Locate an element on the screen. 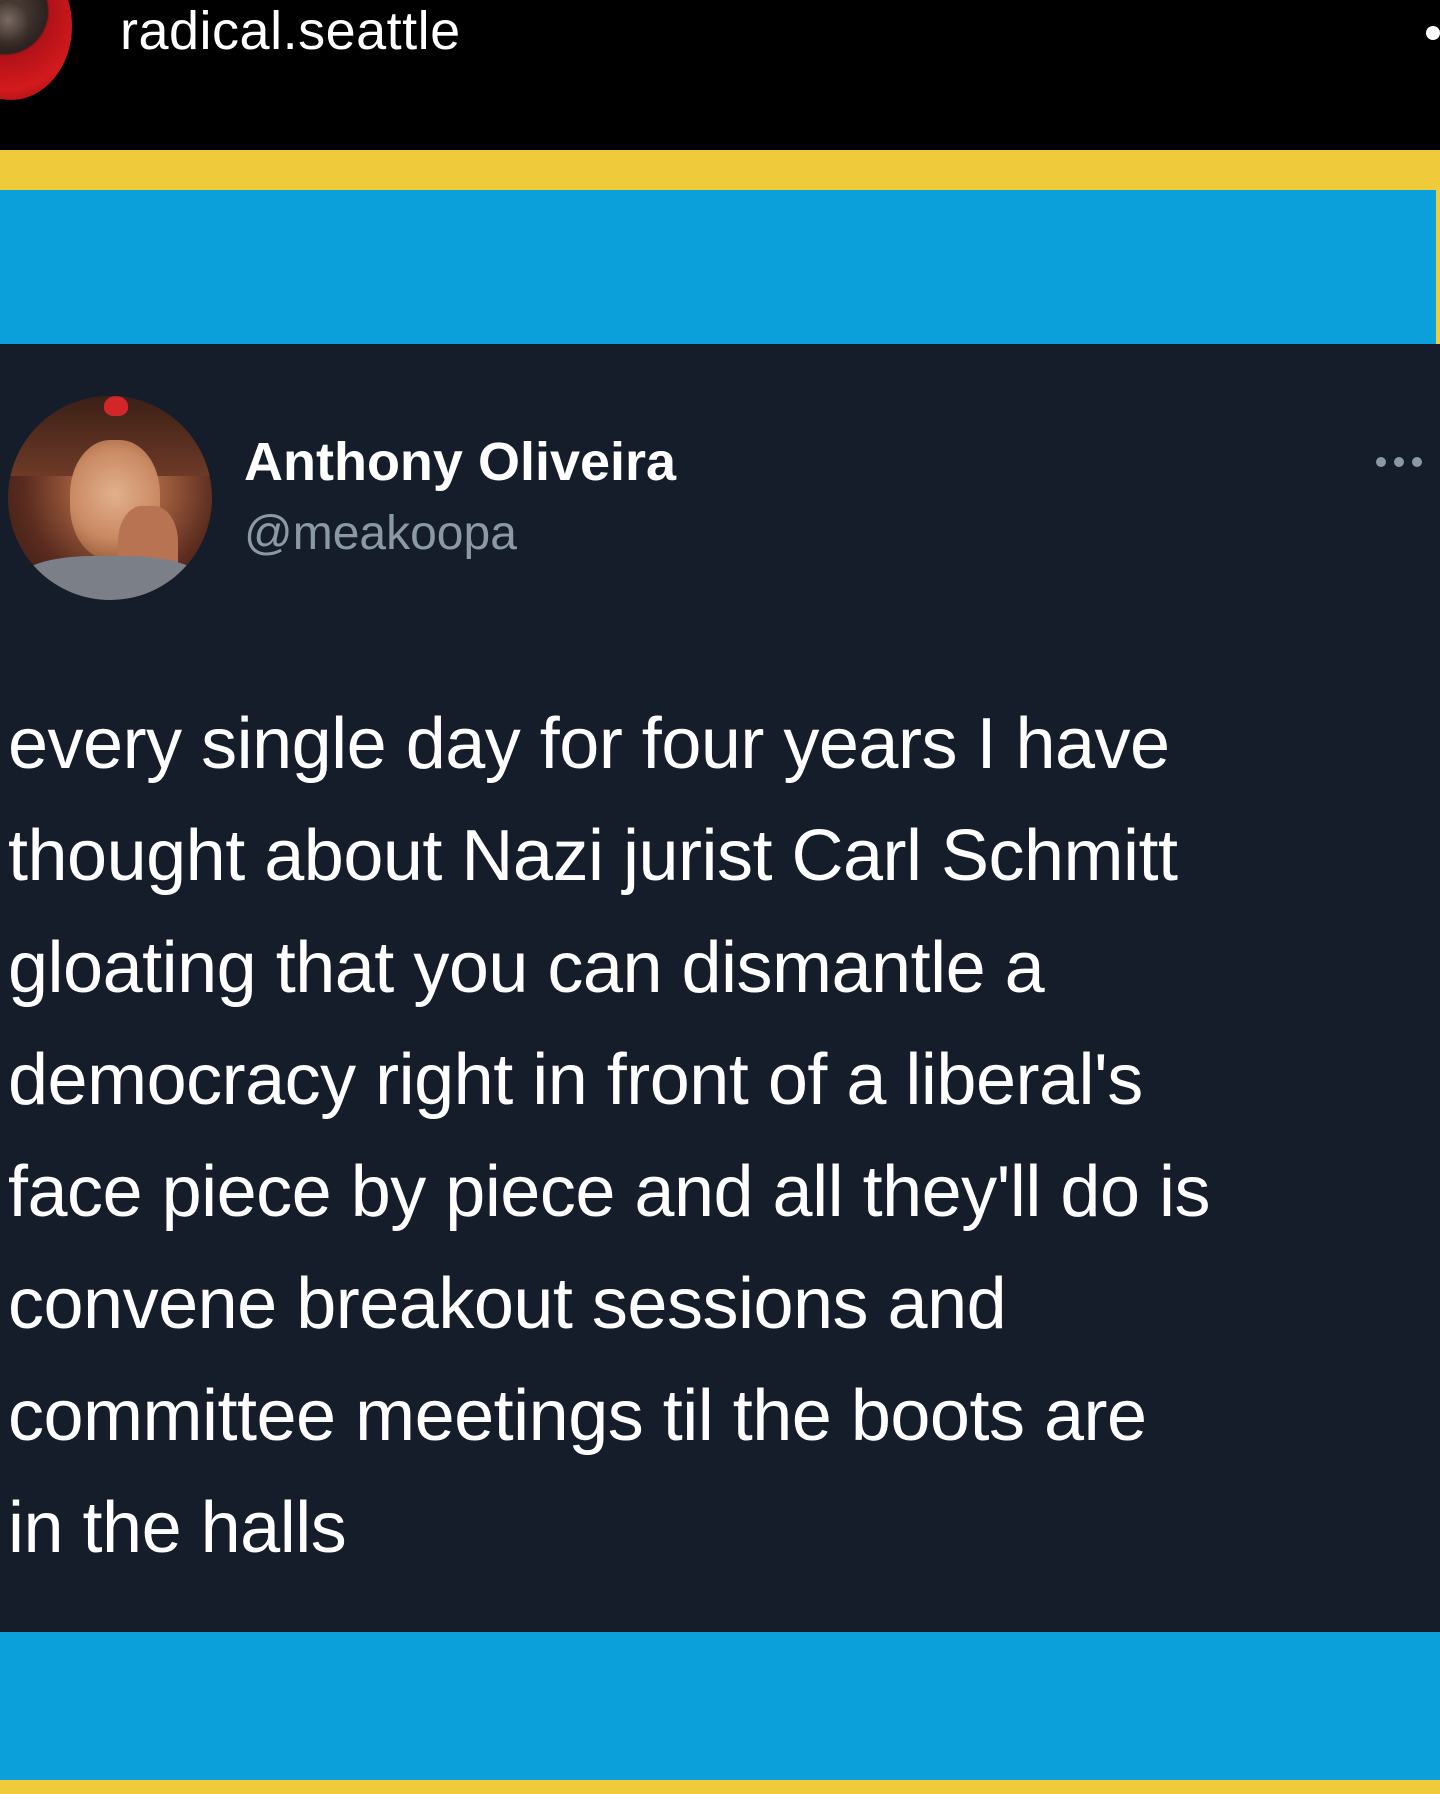  account-avatar is located at coordinates (36, 50).